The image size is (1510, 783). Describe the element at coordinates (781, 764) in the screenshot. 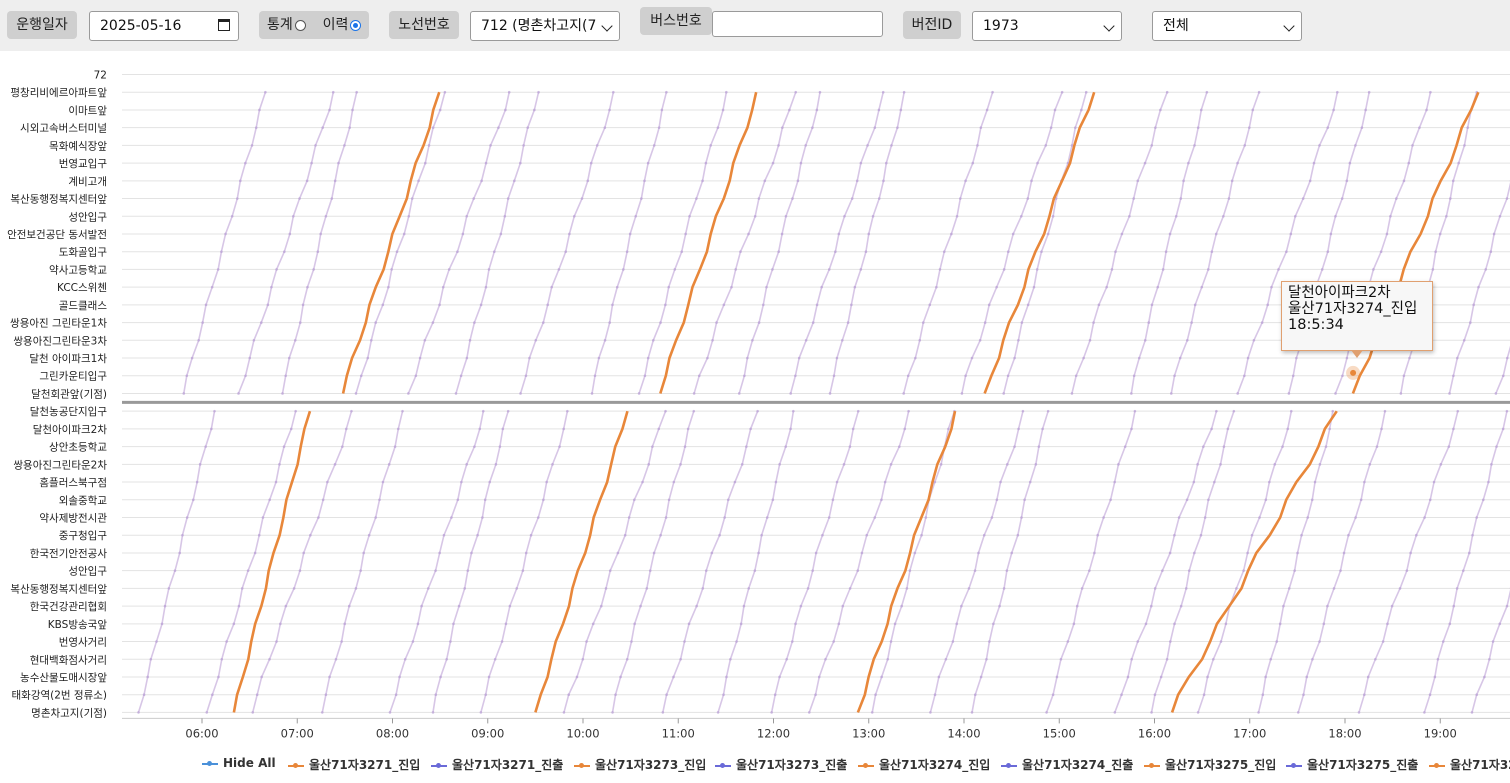

I see `legend-item: 울산71자3273_진출` at that location.